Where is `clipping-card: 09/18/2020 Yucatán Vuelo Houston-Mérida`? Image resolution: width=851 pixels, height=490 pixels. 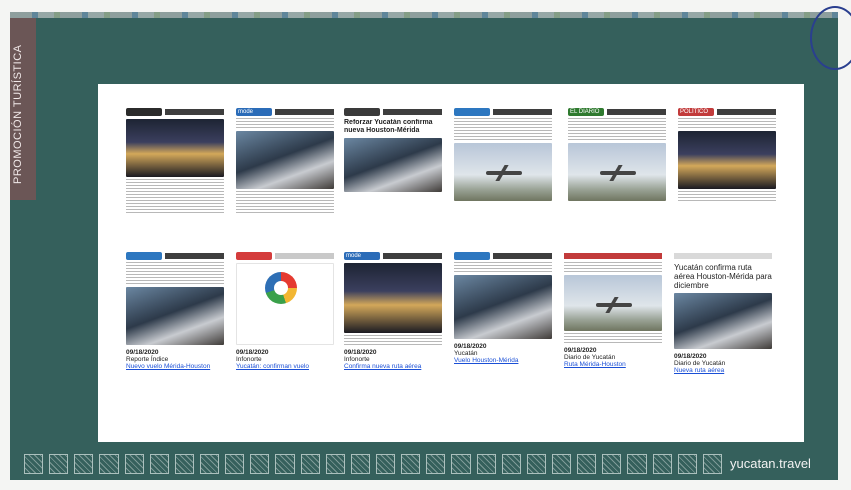
clipping-card: 09/18/2020 Yucatán Vuelo Houston-Mérida is located at coordinates (503, 308).